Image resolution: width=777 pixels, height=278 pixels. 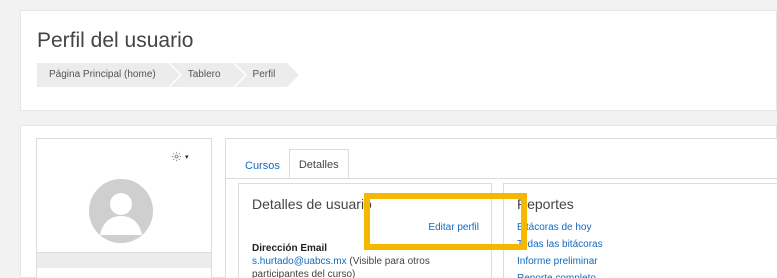 What do you see at coordinates (115, 40) in the screenshot?
I see `page-title: Perfil del usuario` at bounding box center [115, 40].